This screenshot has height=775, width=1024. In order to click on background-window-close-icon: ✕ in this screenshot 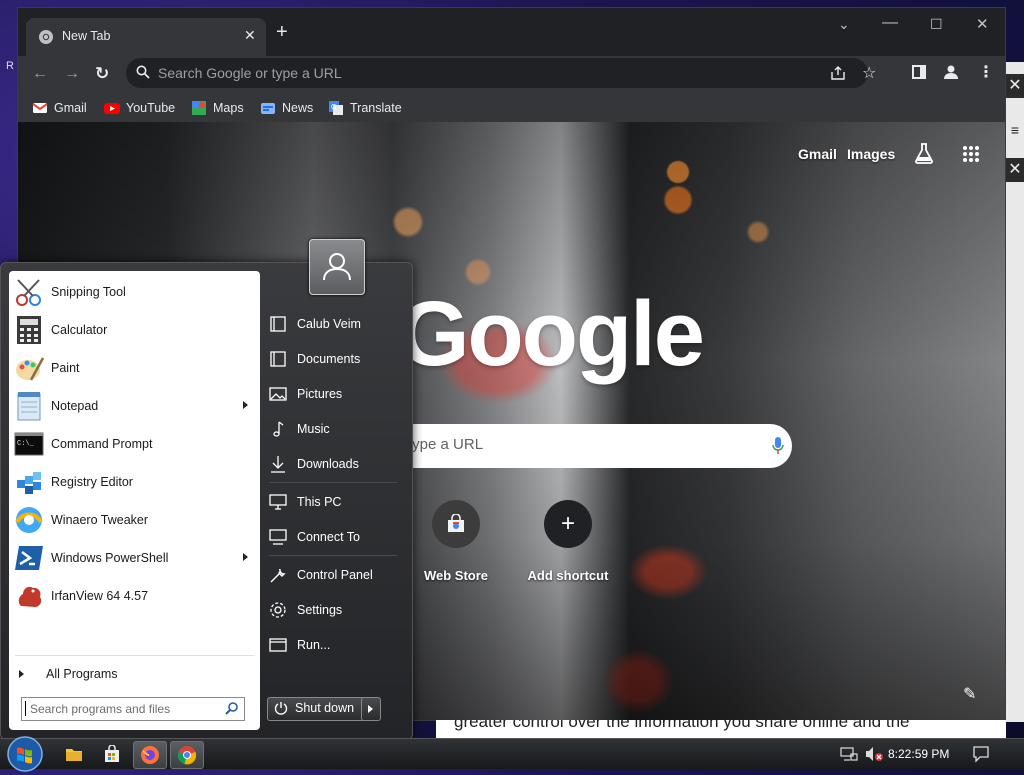, I will do `click(1015, 86)`.